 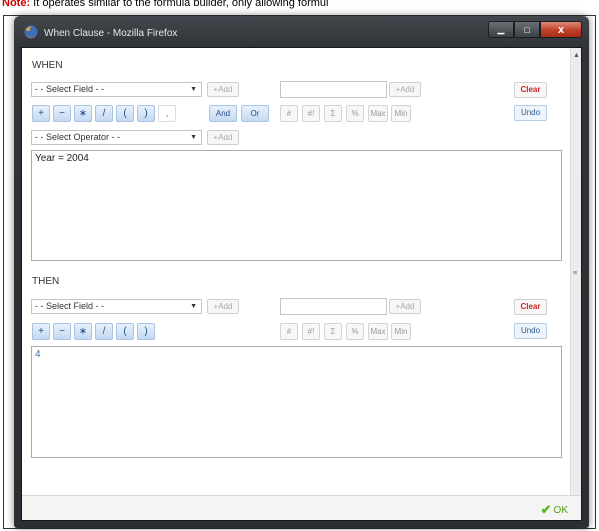 I want to click on ok-button: ✔ OK, so click(x=554, y=510).